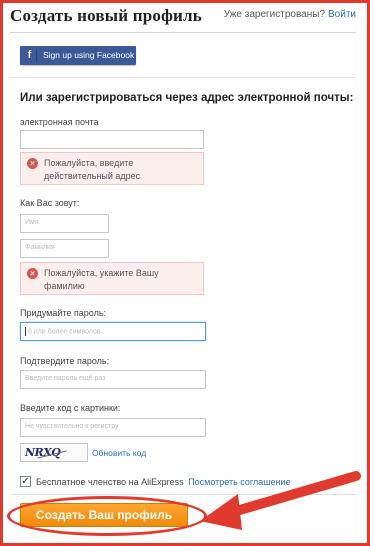 The height and width of the screenshot is (546, 370). Describe the element at coordinates (64, 332) in the screenshot. I see `password-placeholder: 6 или более символов` at that location.